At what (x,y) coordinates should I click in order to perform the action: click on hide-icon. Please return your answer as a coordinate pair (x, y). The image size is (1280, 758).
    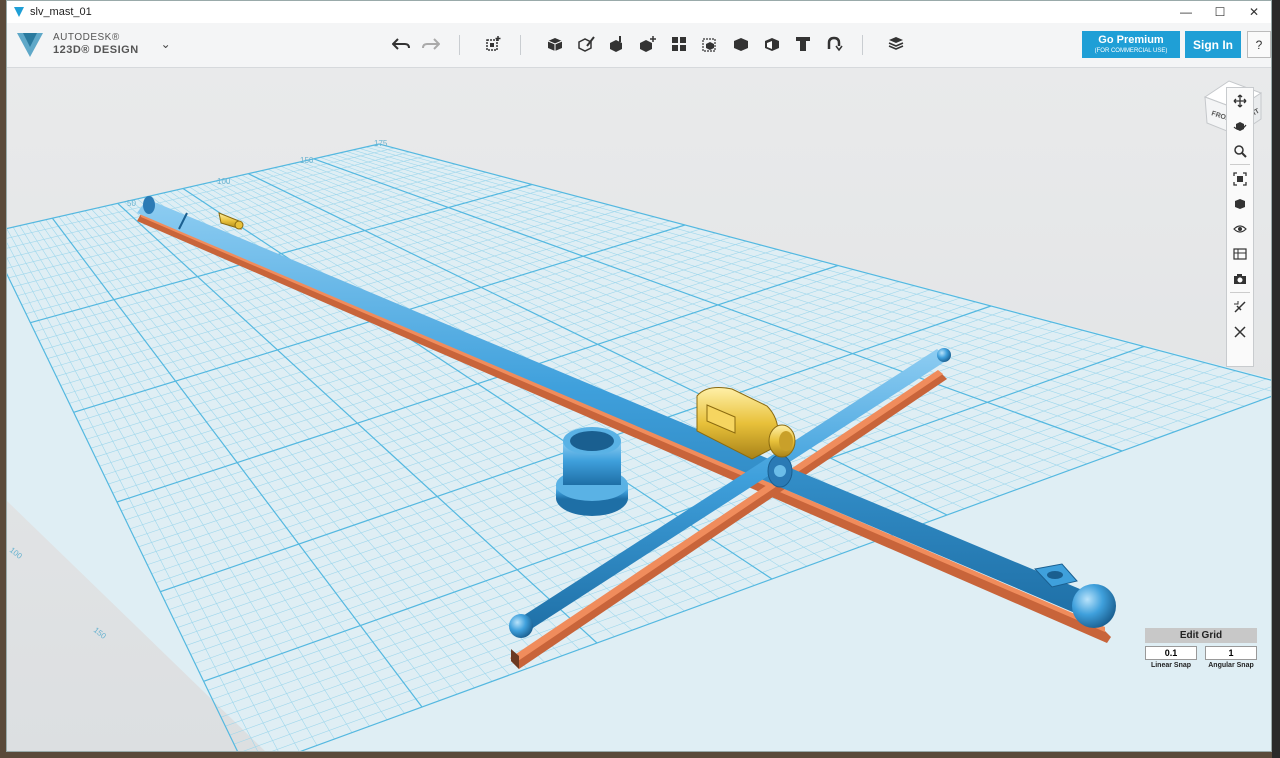
    Looking at the image, I should click on (1240, 331).